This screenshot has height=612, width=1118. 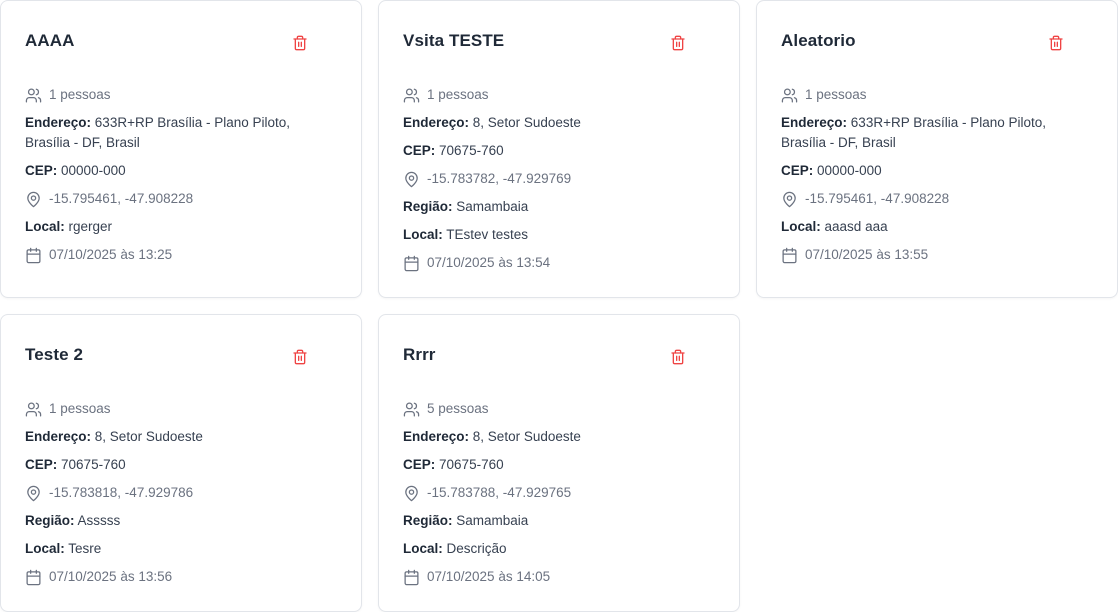 What do you see at coordinates (455, 548) in the screenshot?
I see `local-row: Local: Descrição` at bounding box center [455, 548].